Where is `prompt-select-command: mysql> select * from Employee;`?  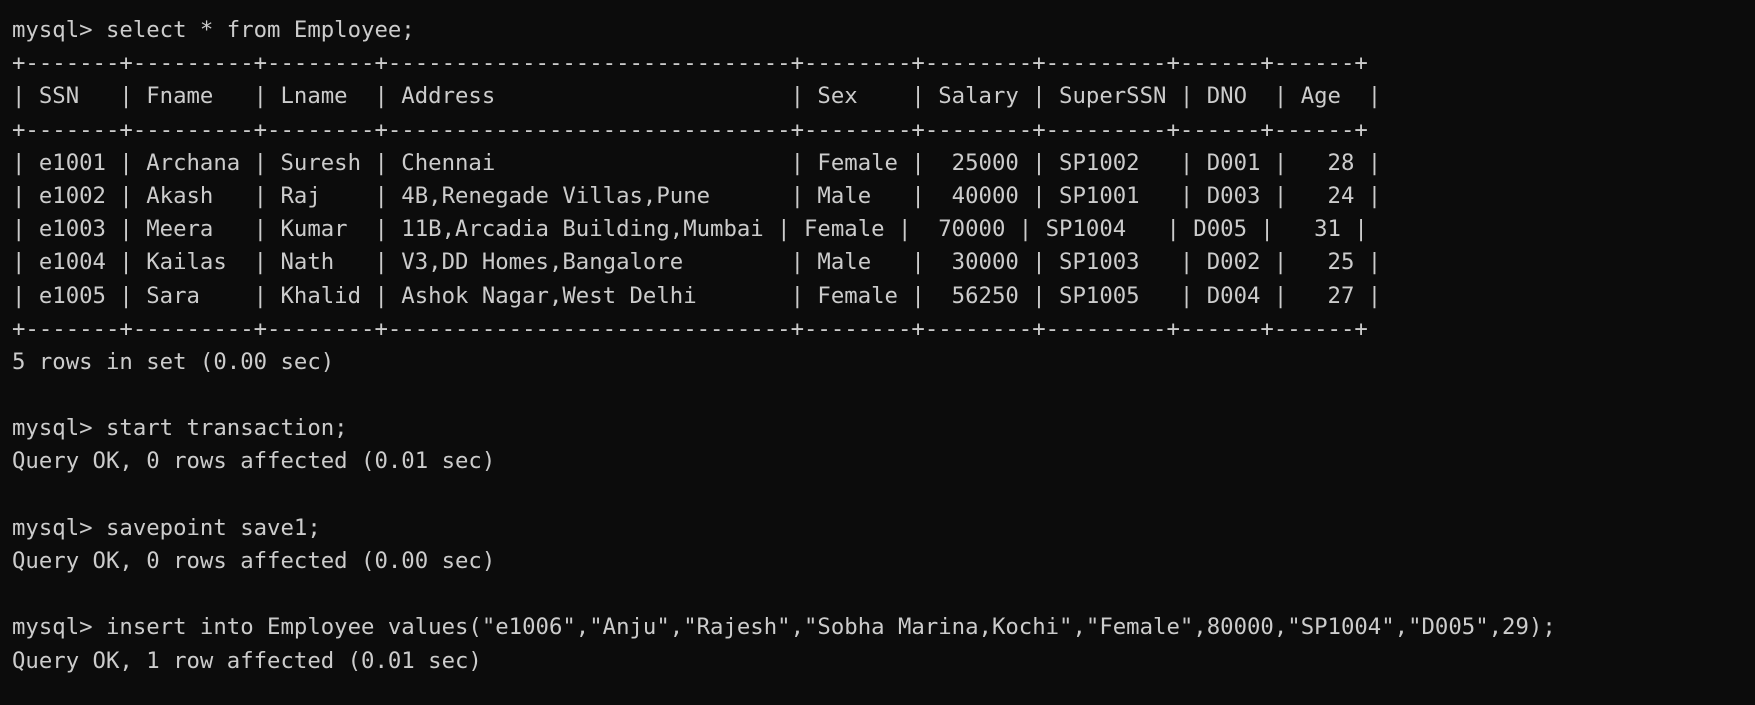
prompt-select-command: mysql> select * from Employee; is located at coordinates (213, 30).